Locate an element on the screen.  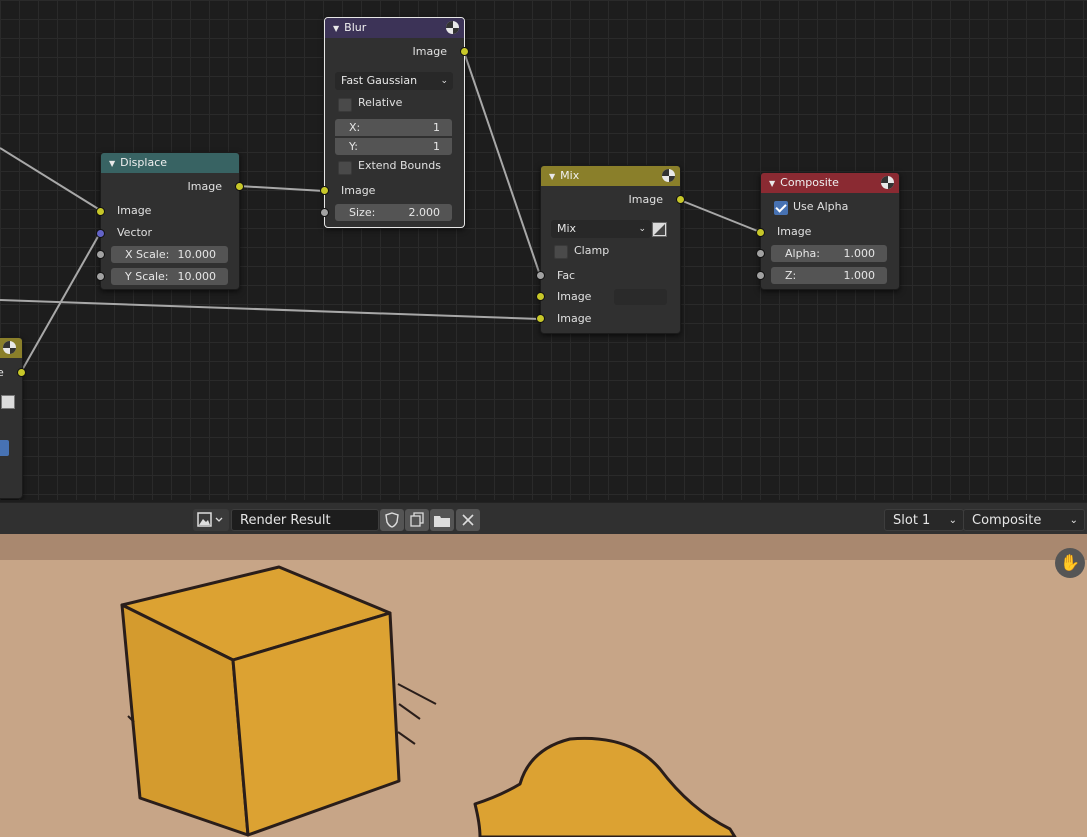
image-editor-header: Render Result Slot 1 ⌄ Composite ⌄ is located at coordinates (543, 518).